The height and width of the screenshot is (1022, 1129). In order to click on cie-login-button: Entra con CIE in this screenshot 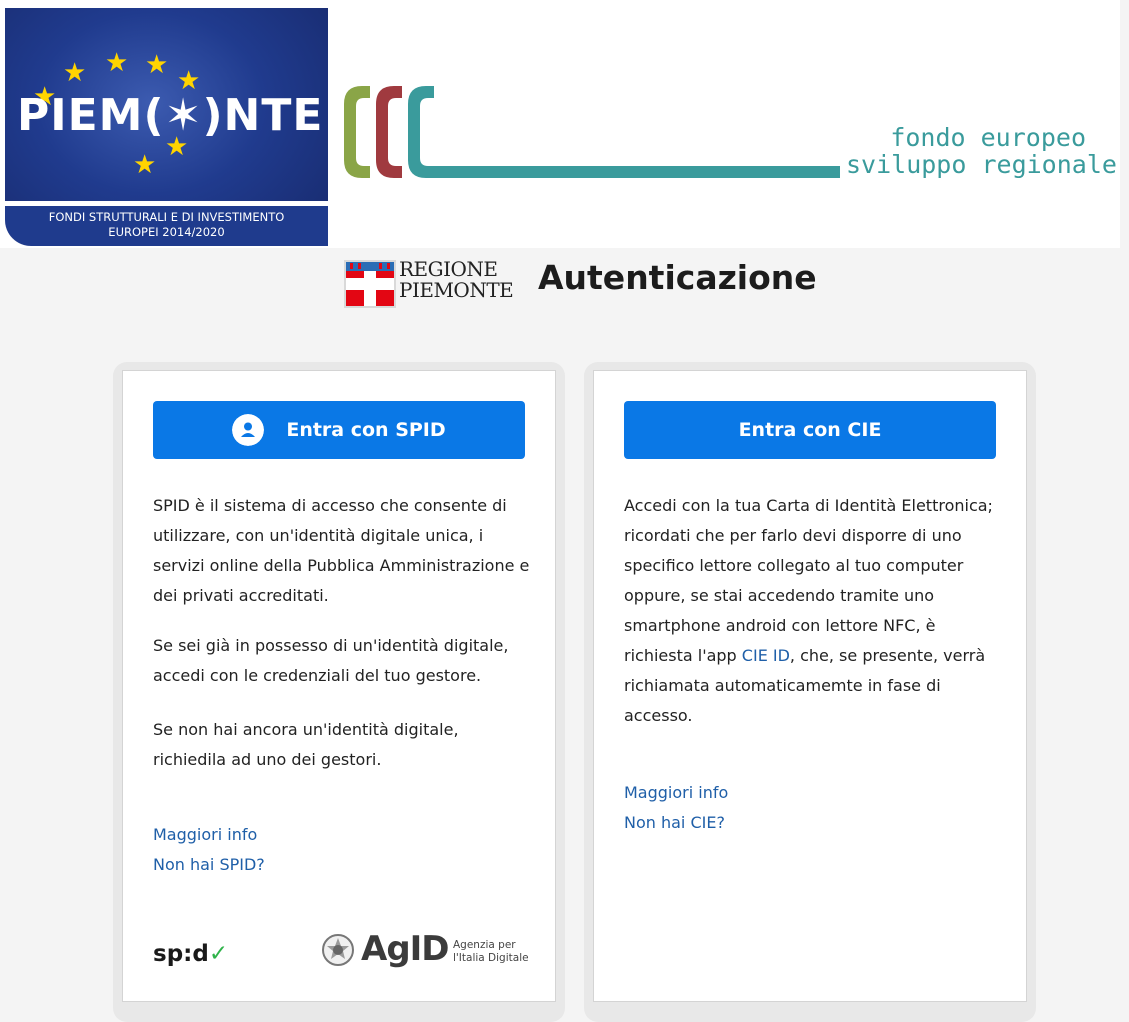, I will do `click(810, 430)`.